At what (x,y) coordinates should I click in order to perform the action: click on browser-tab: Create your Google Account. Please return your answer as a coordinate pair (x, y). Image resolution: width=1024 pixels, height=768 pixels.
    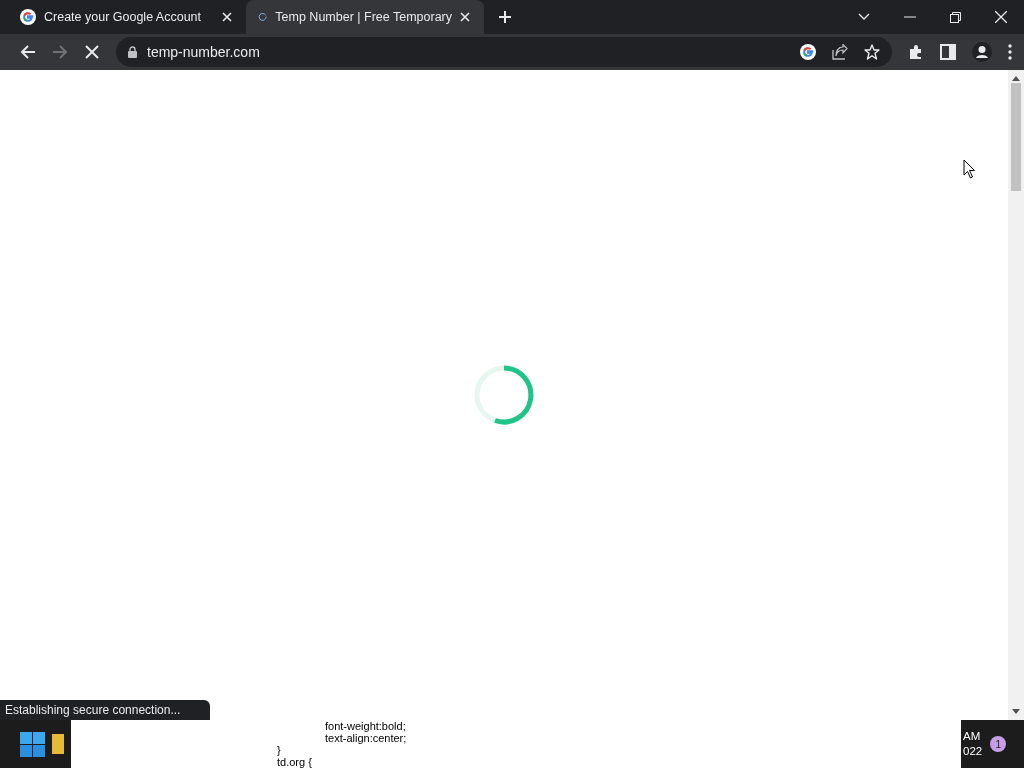
    Looking at the image, I should click on (127, 17).